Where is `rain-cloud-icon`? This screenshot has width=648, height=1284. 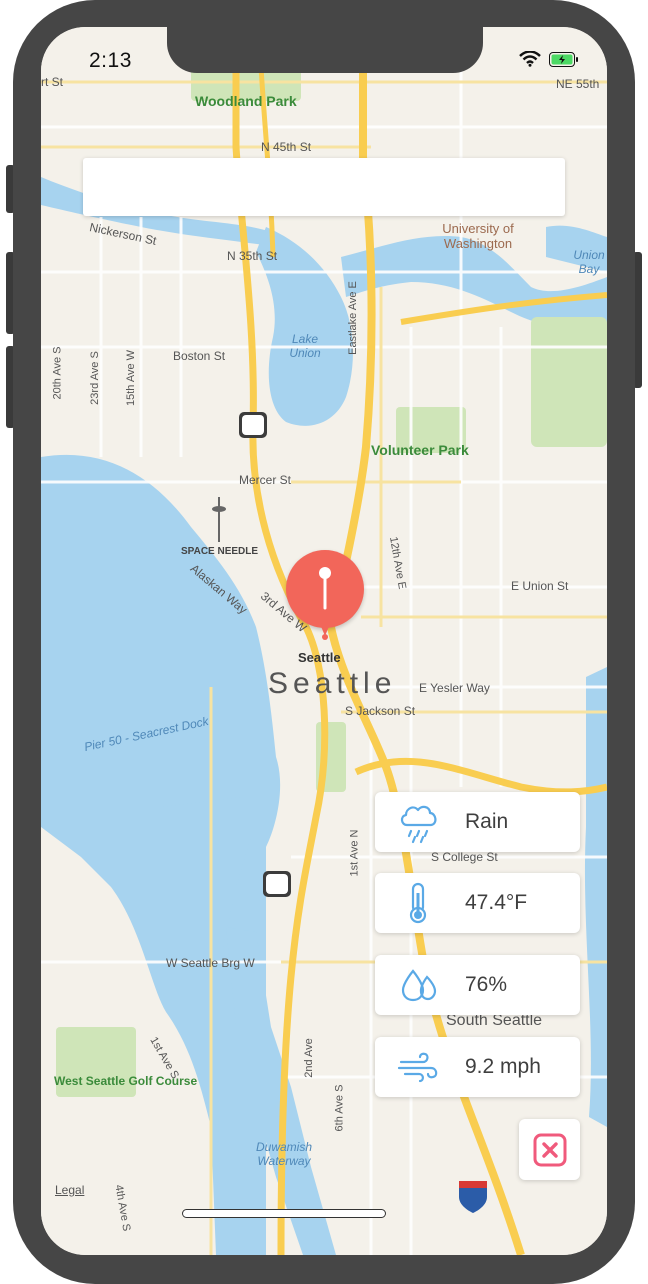
rain-cloud-icon is located at coordinates (419, 822).